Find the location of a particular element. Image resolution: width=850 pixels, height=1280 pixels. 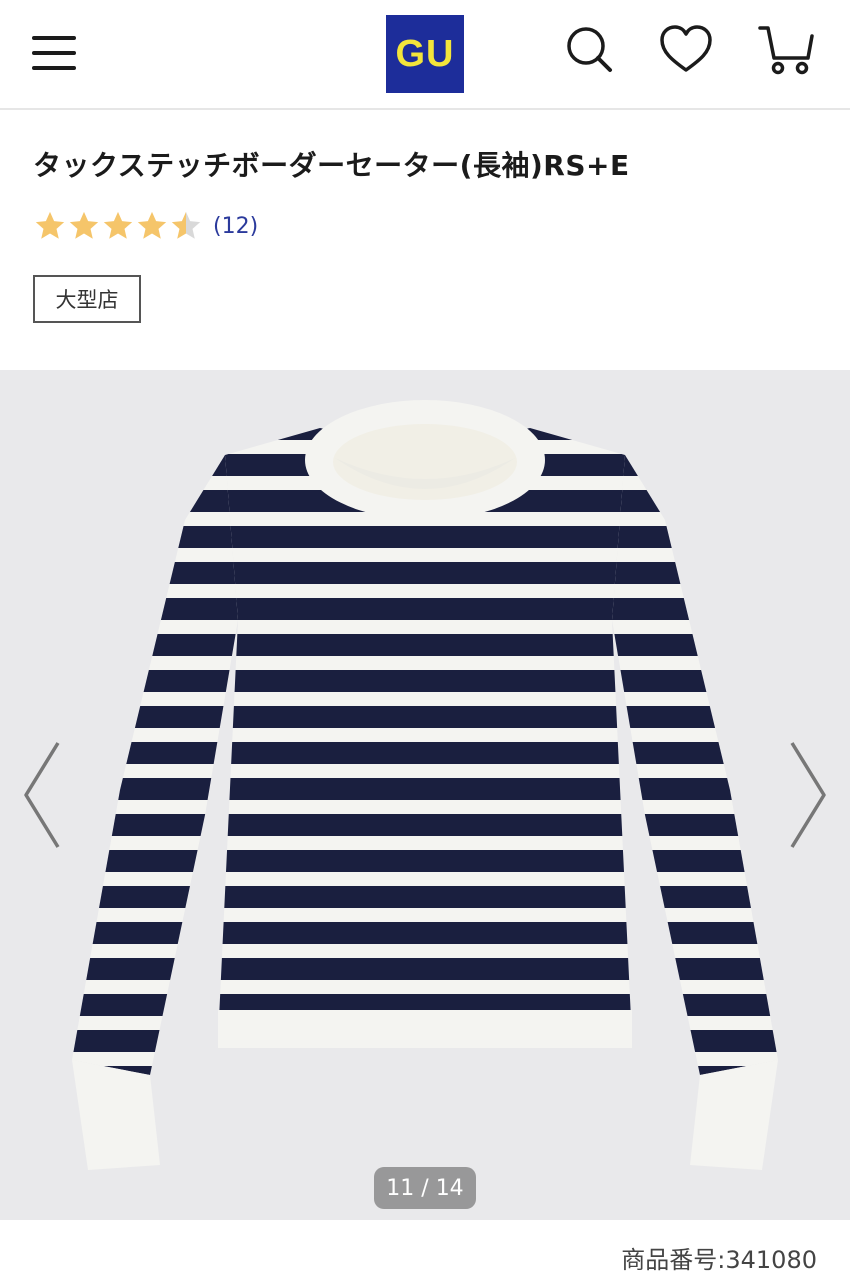

search-icon is located at coordinates (588, 50).